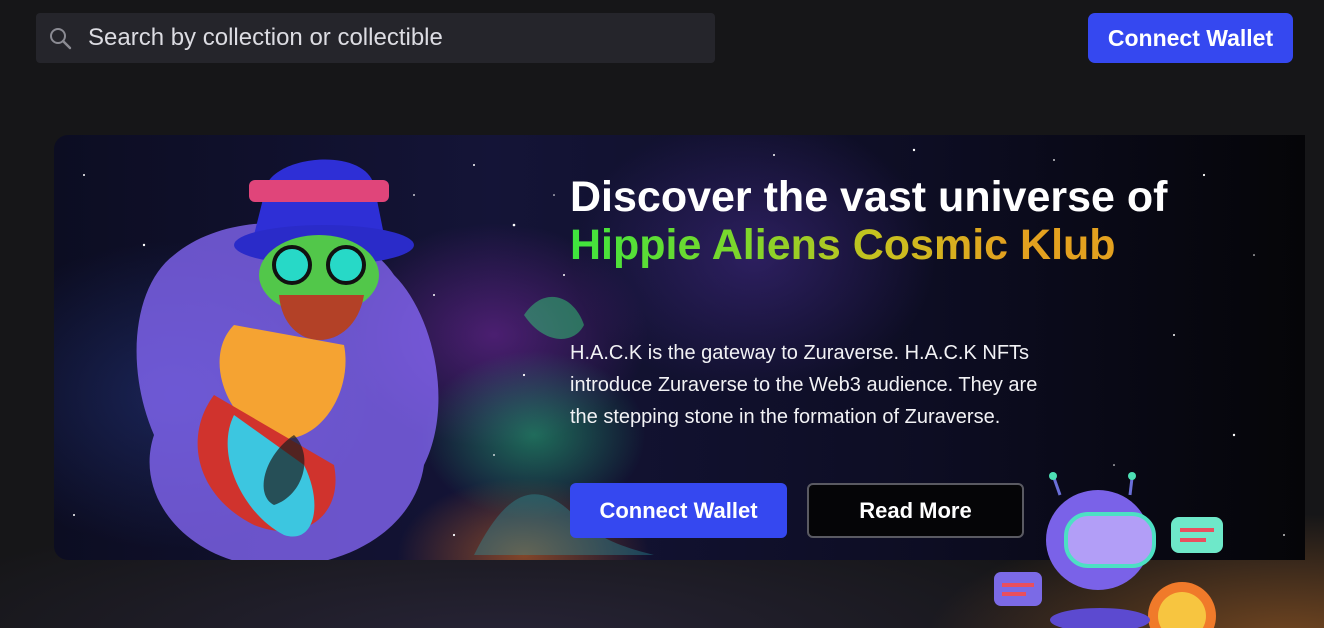 The height and width of the screenshot is (628, 1324). I want to click on robot-mascot-illustration, so click(1108, 550).